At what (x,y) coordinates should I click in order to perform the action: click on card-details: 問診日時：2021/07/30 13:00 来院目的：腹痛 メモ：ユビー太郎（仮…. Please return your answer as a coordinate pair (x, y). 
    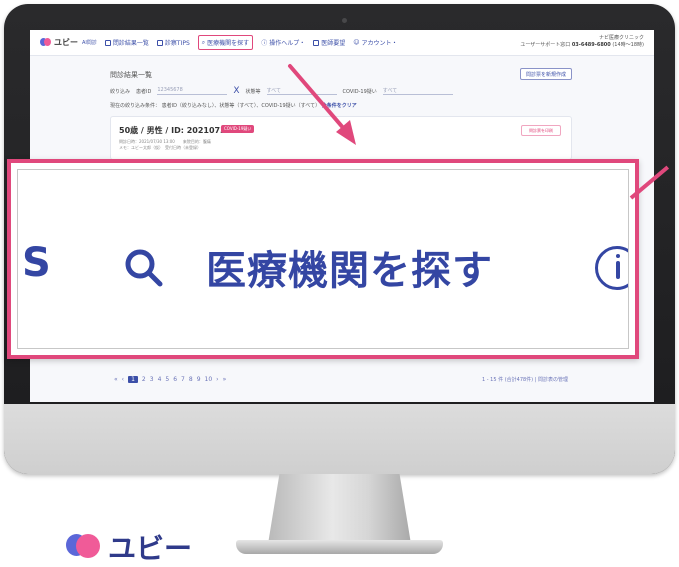
    Looking at the image, I should click on (165, 145).